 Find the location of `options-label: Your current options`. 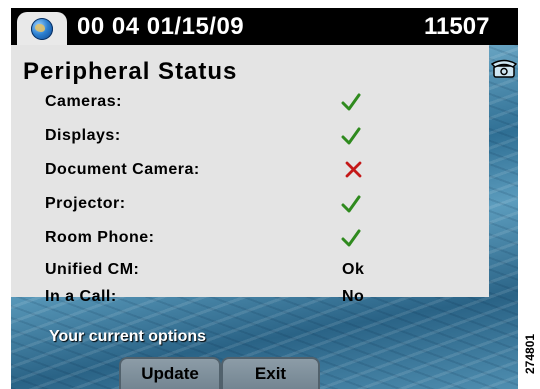

options-label: Your current options is located at coordinates (128, 336).